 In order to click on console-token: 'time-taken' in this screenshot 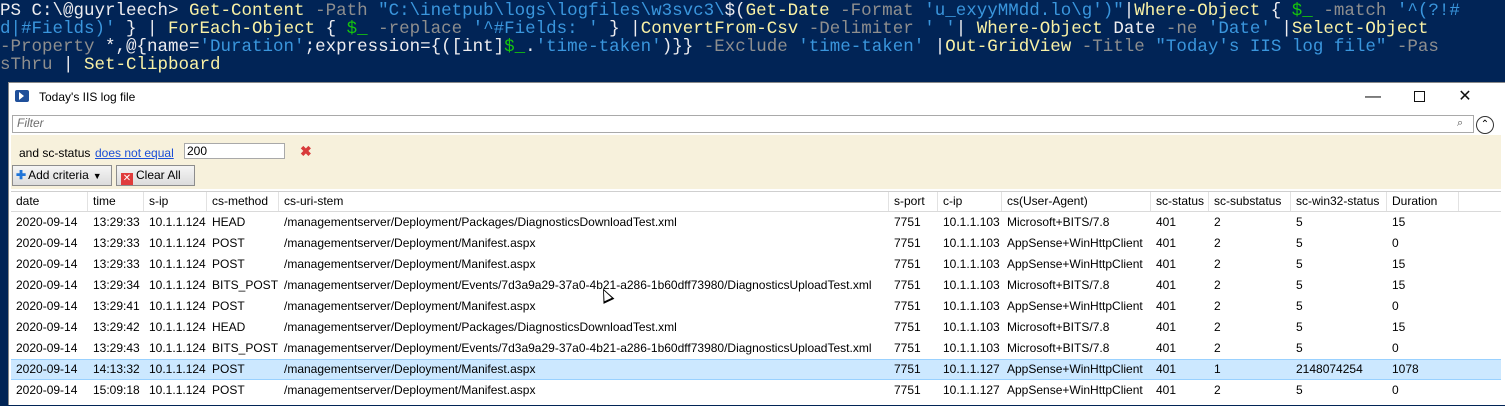, I will do `click(861, 47)`.